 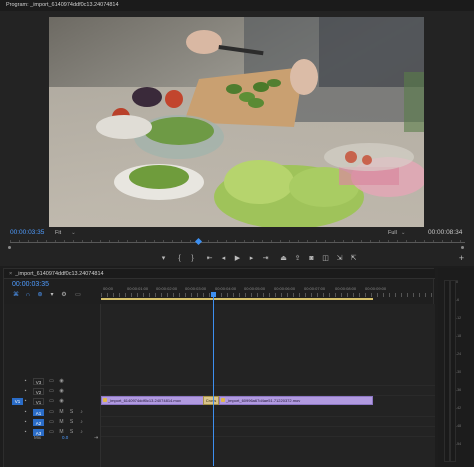 What do you see at coordinates (40, 295) in the screenshot?
I see `linked-selection-icon: ⊛` at bounding box center [40, 295].